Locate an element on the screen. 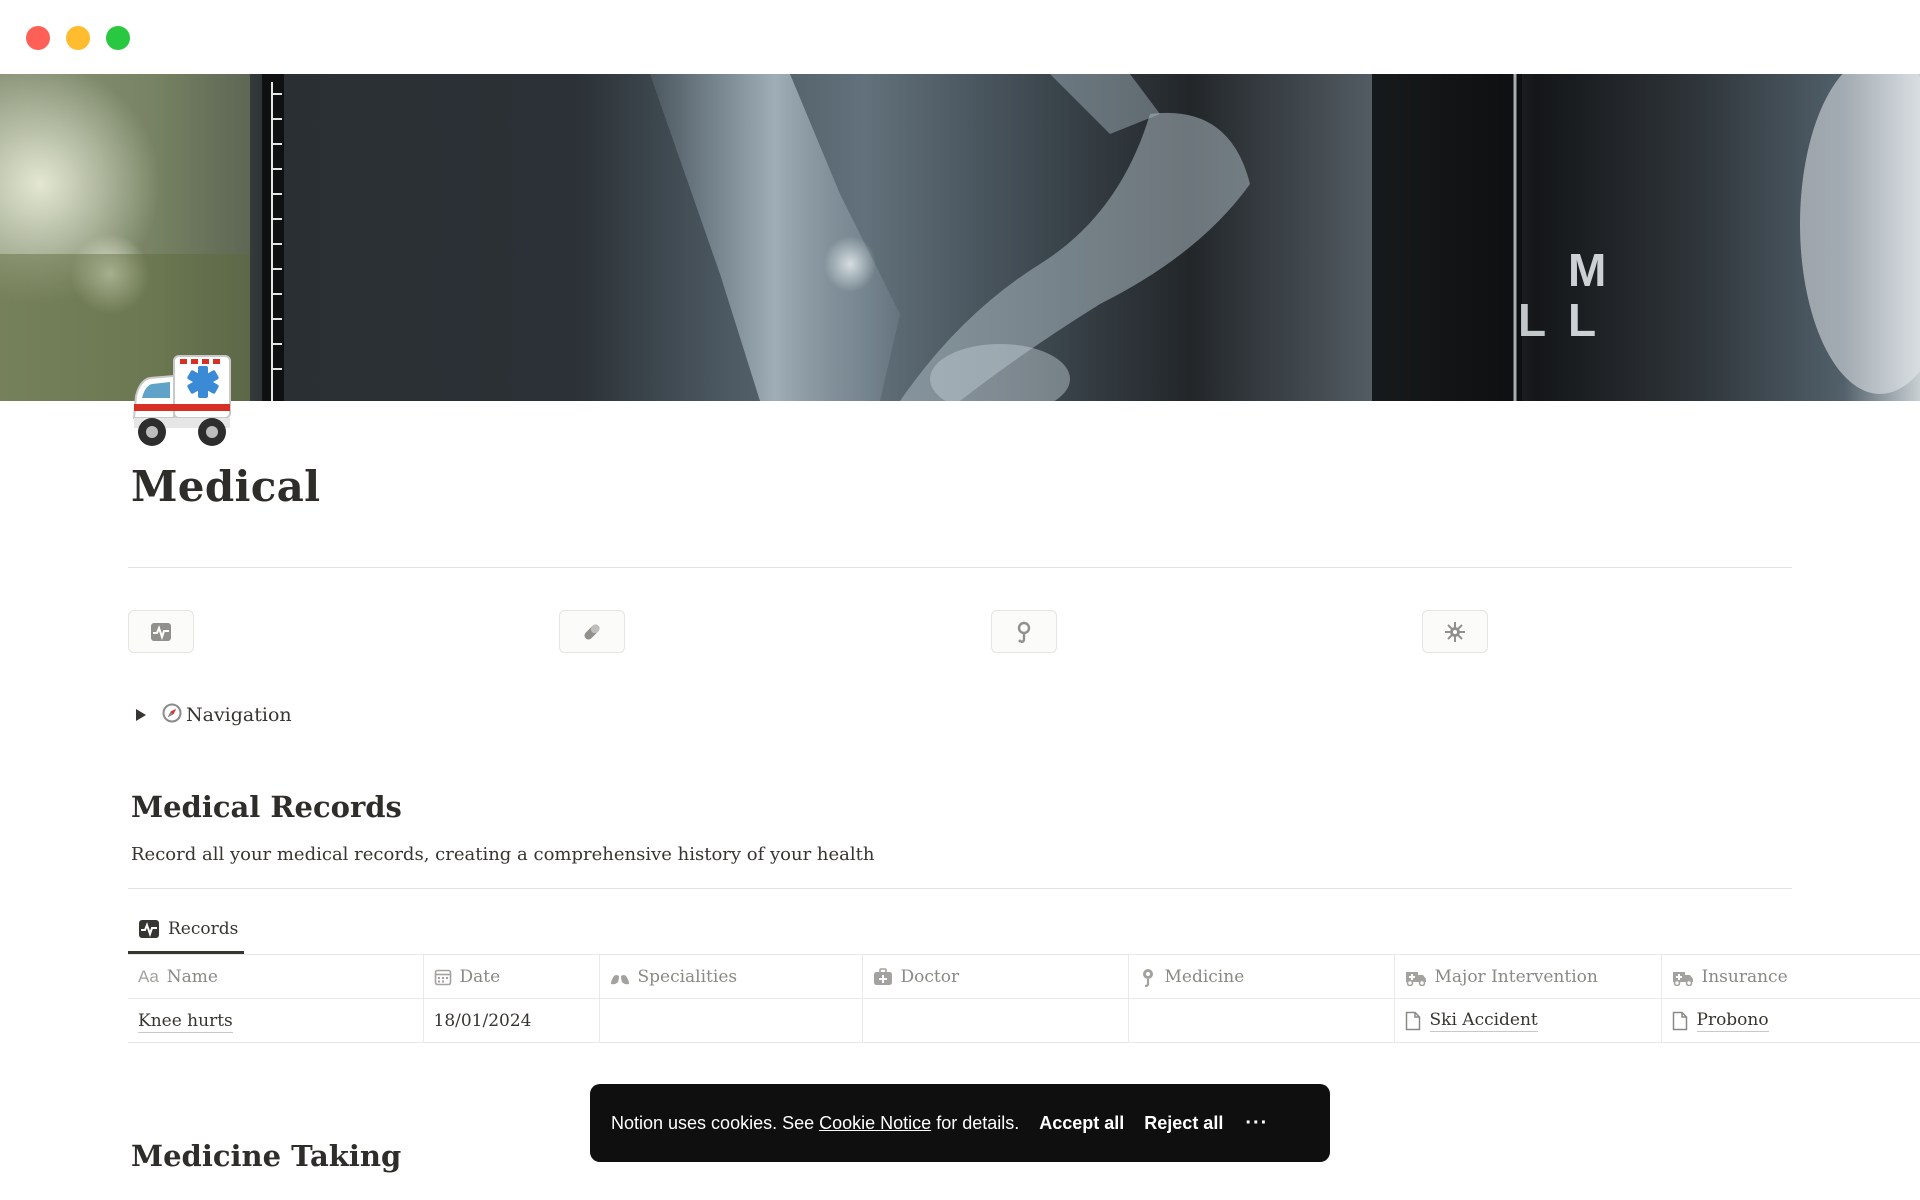 The height and width of the screenshot is (1200, 1920). navigation-label: Navigation is located at coordinates (239, 715).